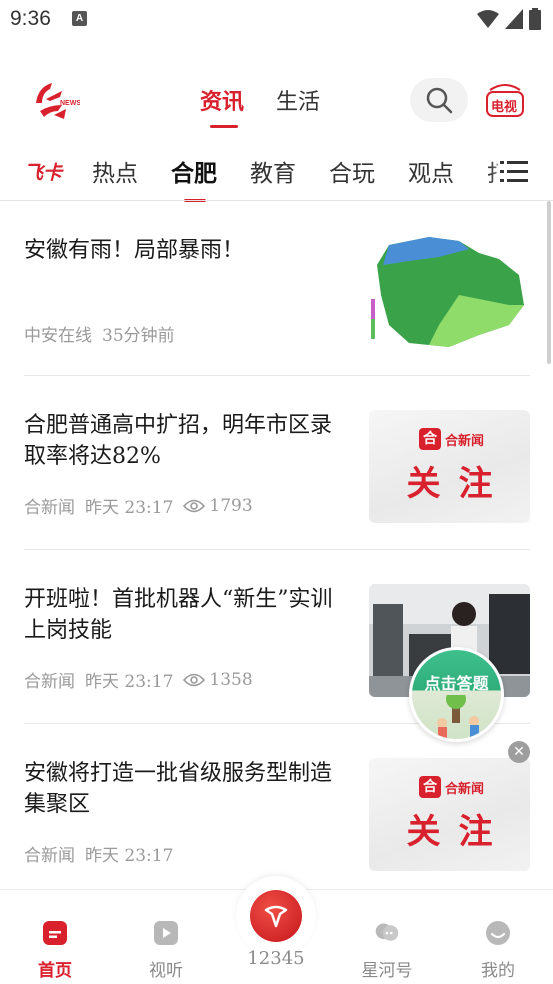 Image resolution: width=553 pixels, height=984 pixels. What do you see at coordinates (387, 950) in the screenshot?
I see `nav-xinghe: 星河号` at bounding box center [387, 950].